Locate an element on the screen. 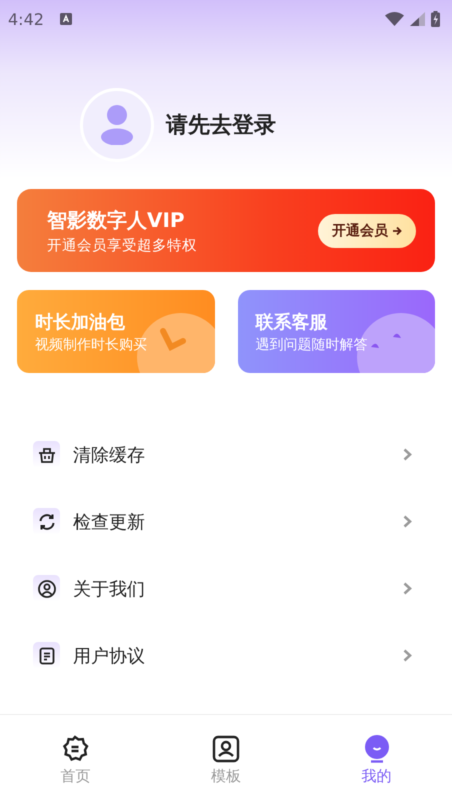 The width and height of the screenshot is (452, 805). vip-title: 智影数字人VIP is located at coordinates (116, 220).